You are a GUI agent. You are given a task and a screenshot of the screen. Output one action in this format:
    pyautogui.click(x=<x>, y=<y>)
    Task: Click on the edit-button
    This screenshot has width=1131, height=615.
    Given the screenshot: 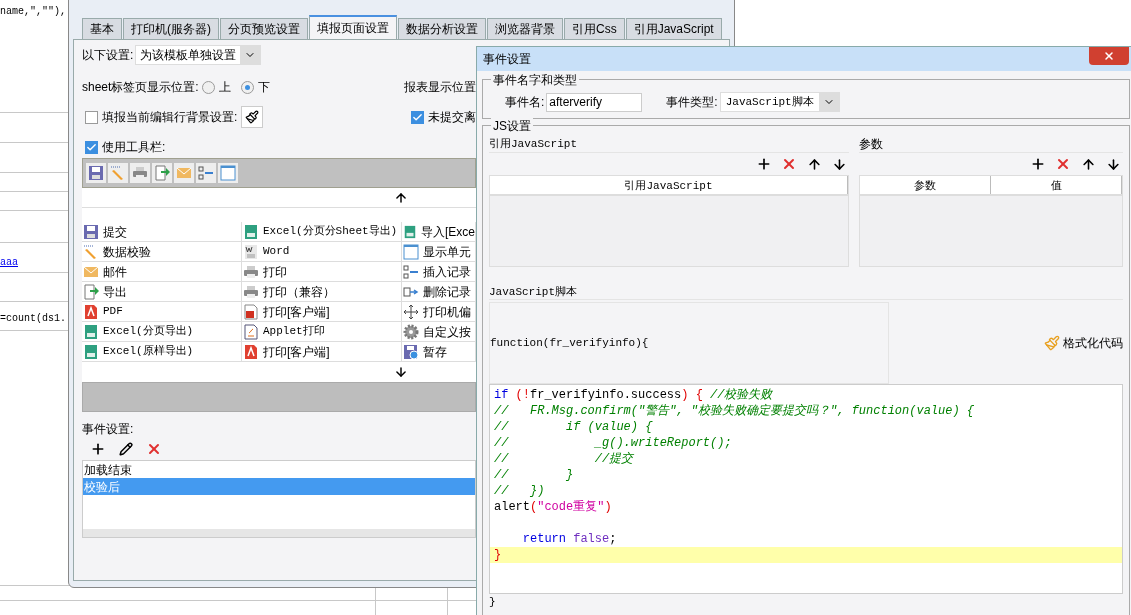 What is the action you would take?
    pyautogui.click(x=126, y=449)
    